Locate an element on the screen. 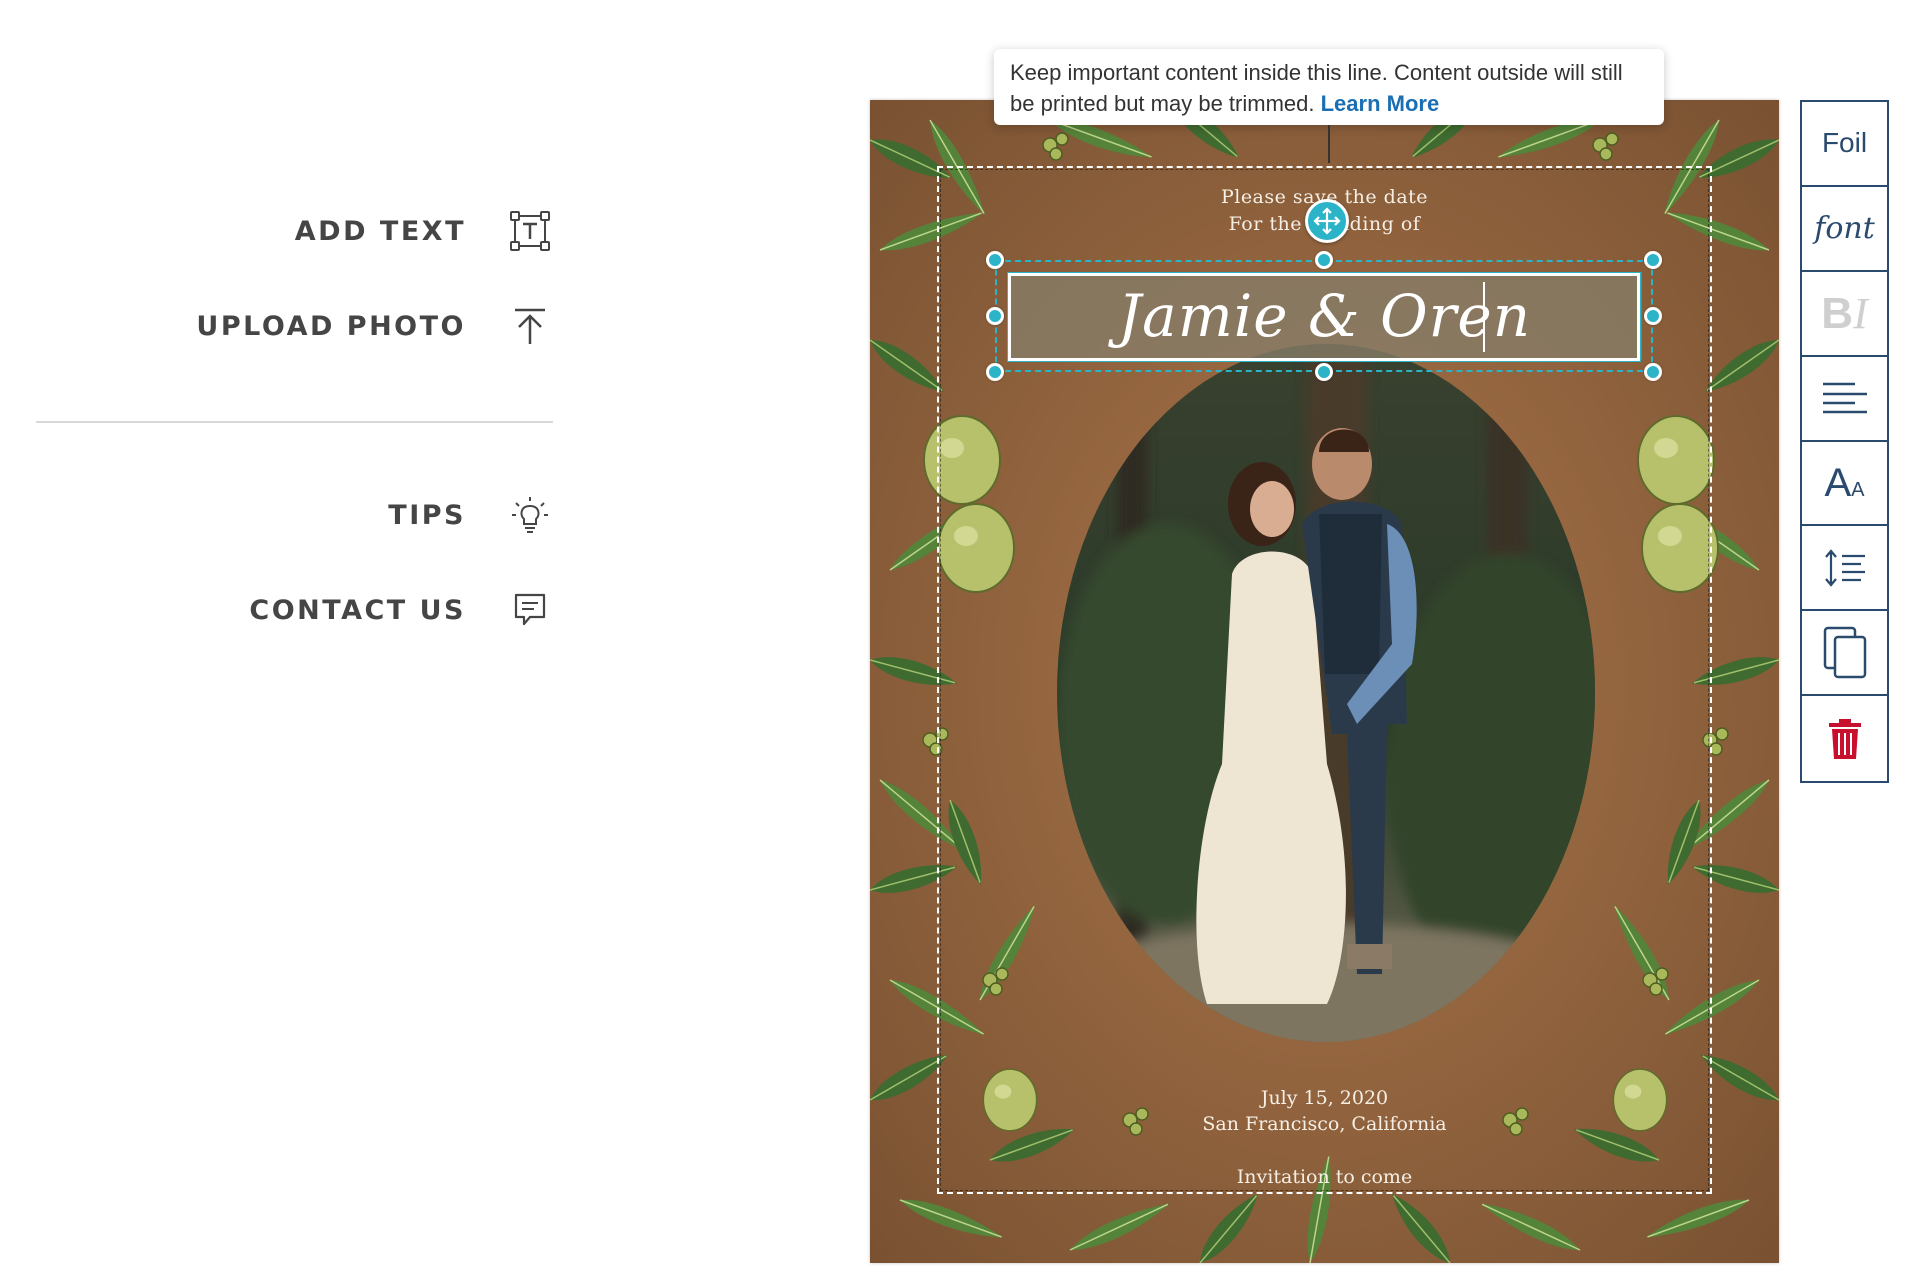 This screenshot has height=1274, width=1920. text-align-button is located at coordinates (1844, 399).